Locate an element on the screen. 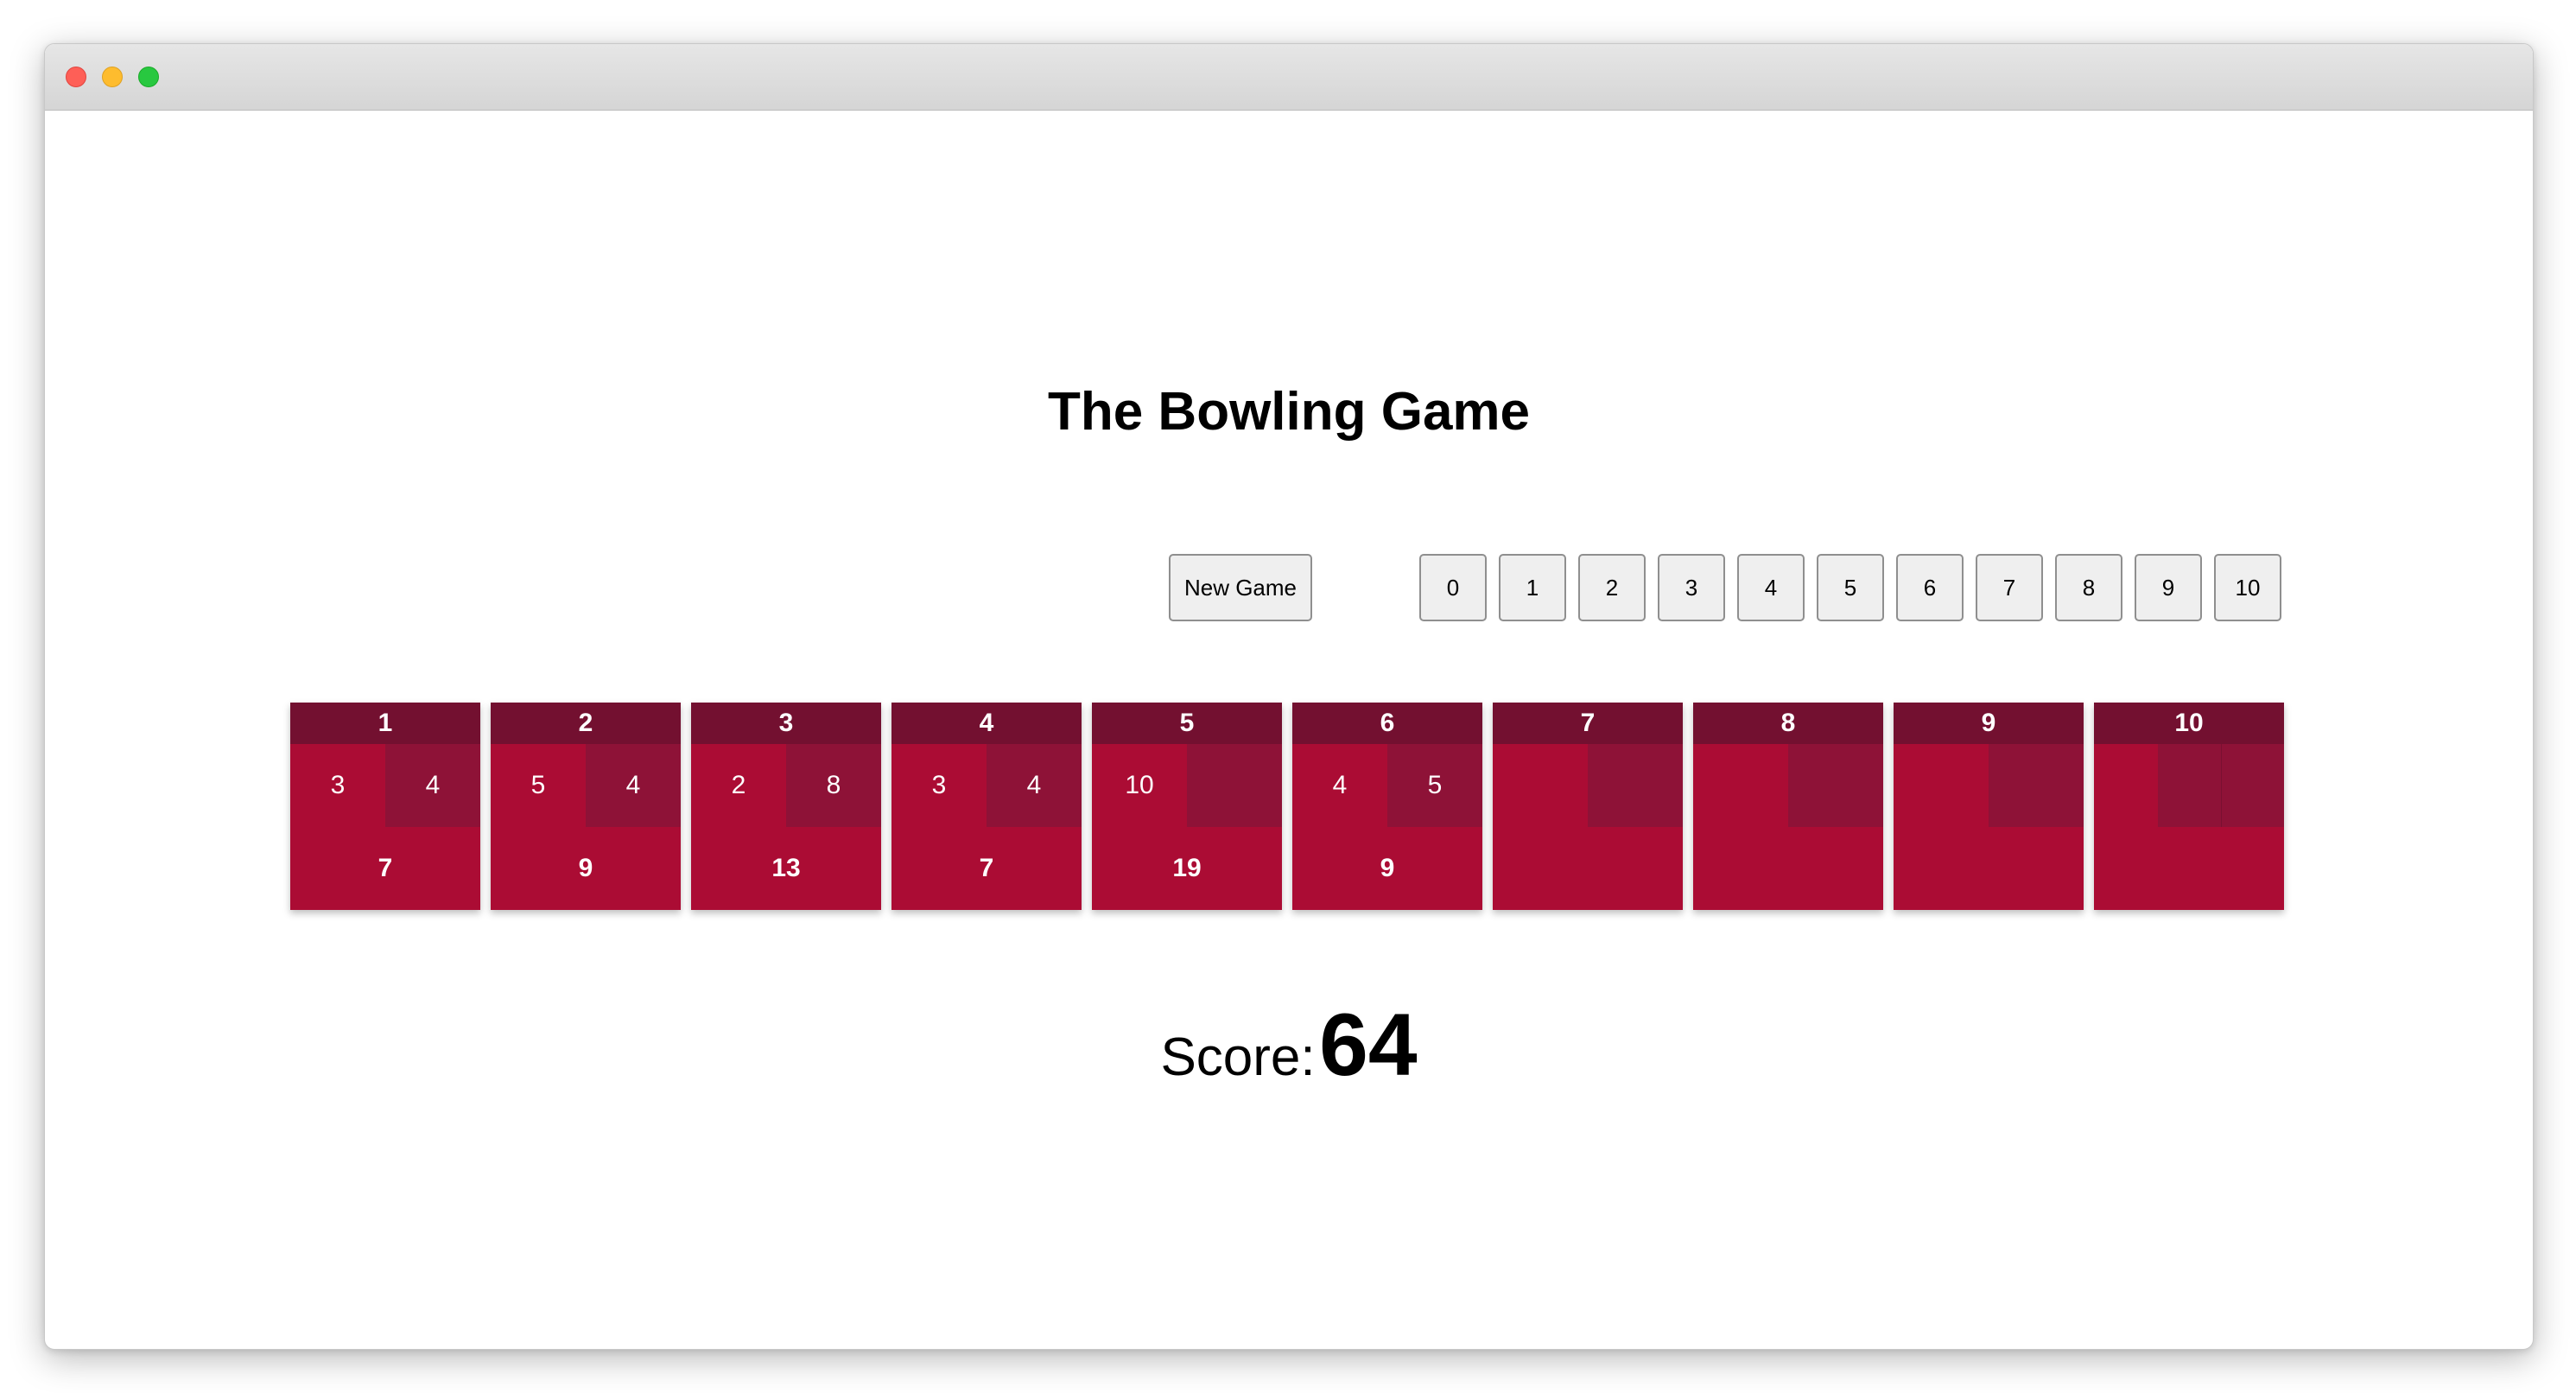  frame-8: 8 is located at coordinates (1788, 806).